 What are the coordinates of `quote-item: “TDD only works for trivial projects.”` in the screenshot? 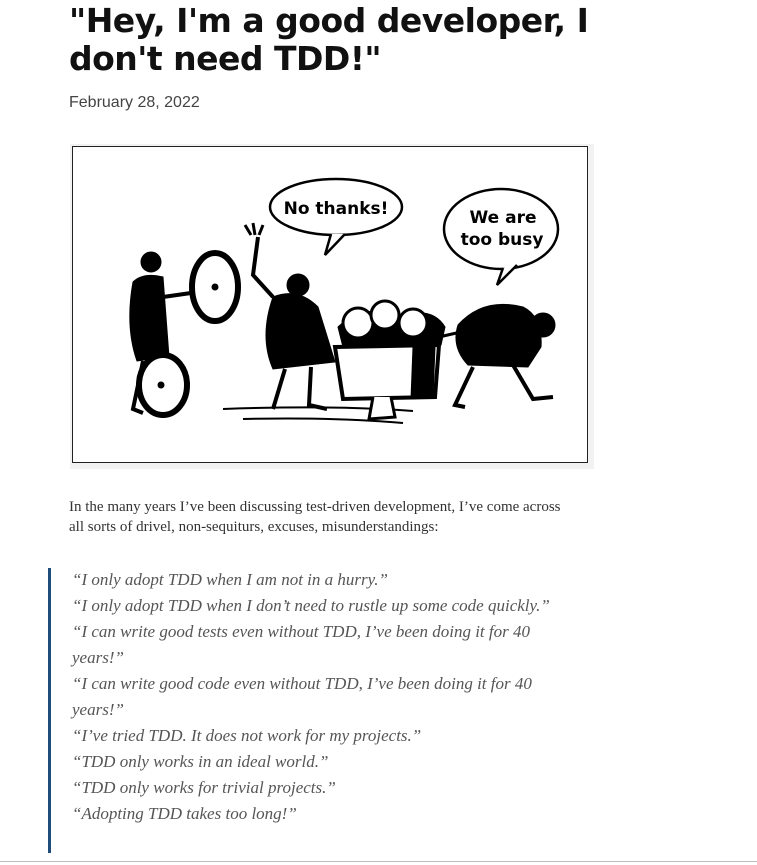 It's located at (204, 787).